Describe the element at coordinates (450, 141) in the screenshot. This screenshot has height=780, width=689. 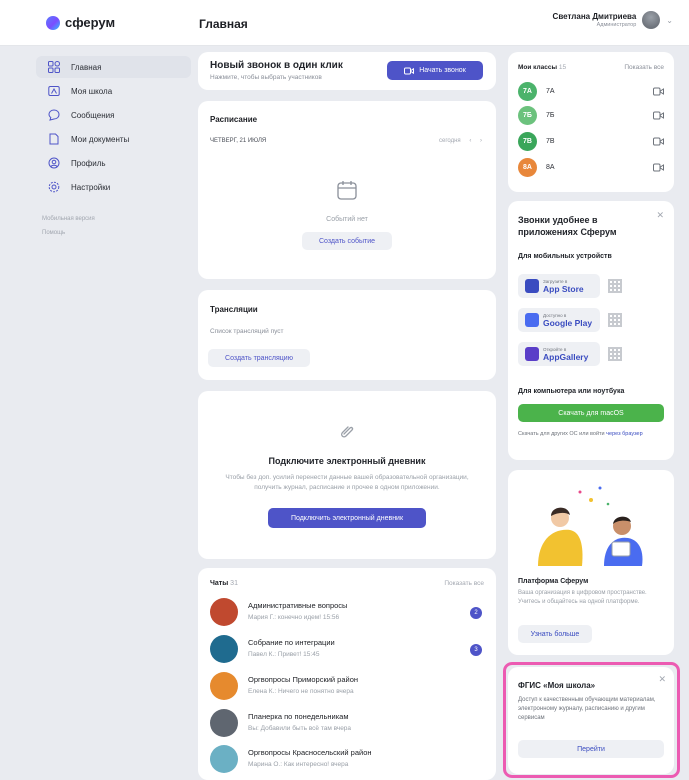
I see `today-button: сегодня` at that location.